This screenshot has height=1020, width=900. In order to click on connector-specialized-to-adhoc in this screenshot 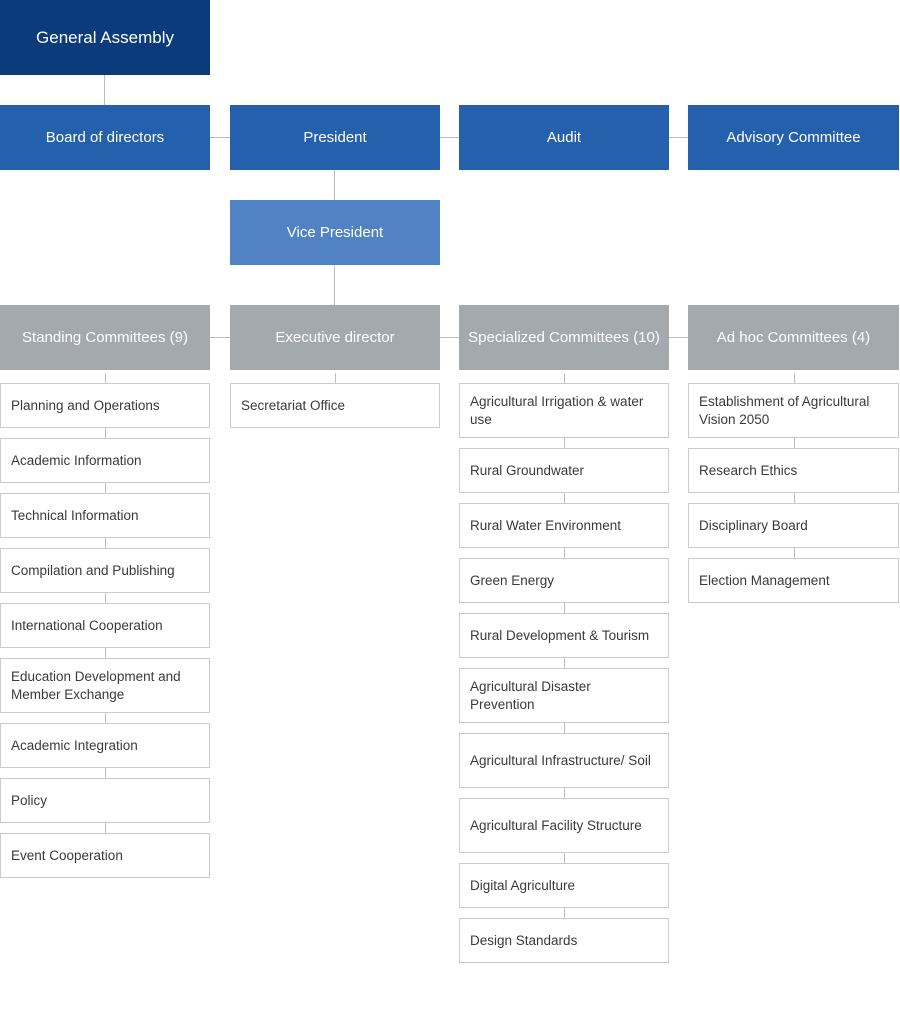, I will do `click(678, 337)`.